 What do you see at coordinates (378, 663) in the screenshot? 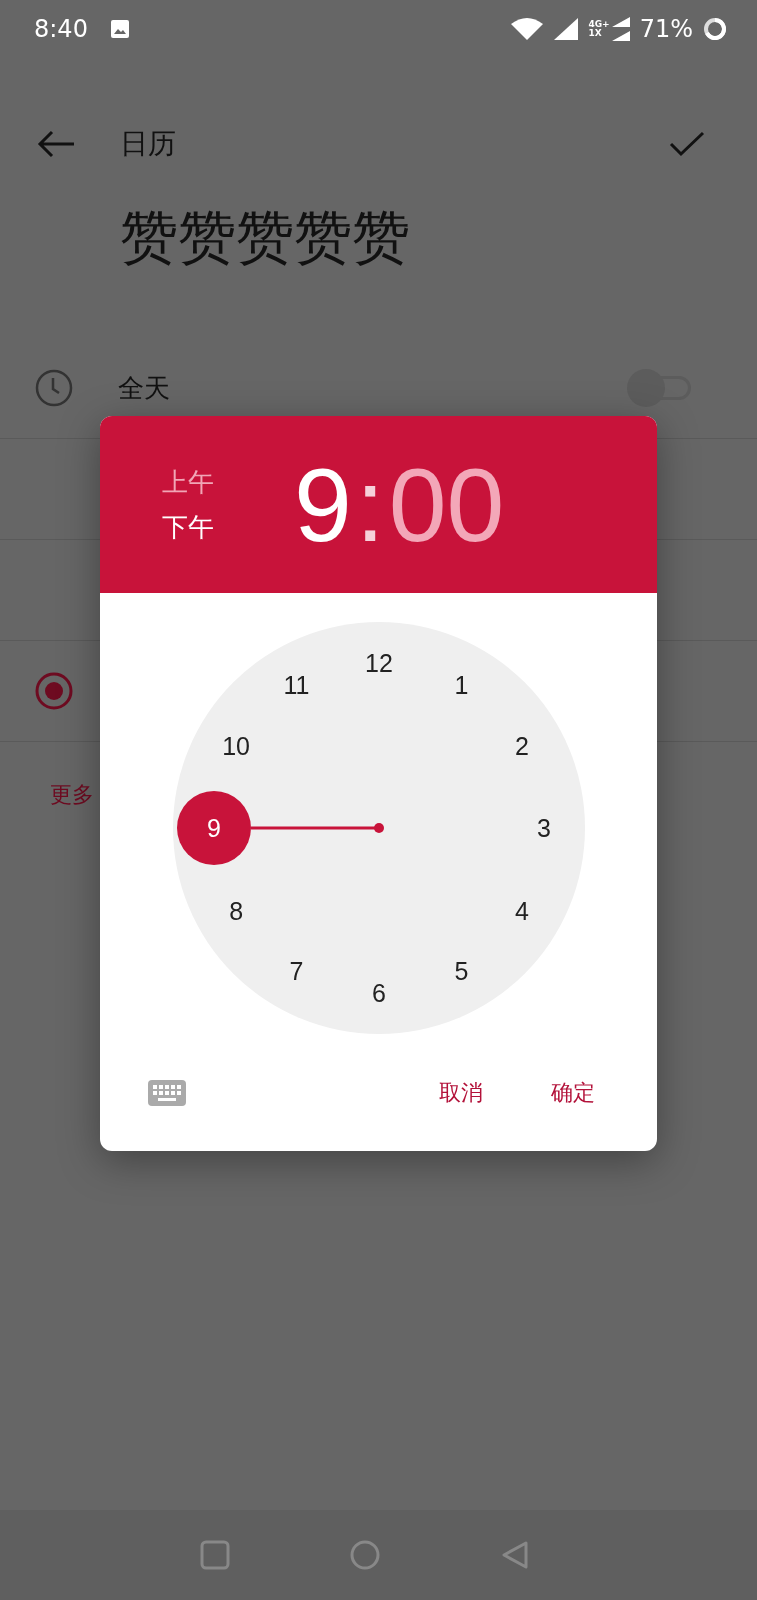
I see `dial-number: 12` at bounding box center [378, 663].